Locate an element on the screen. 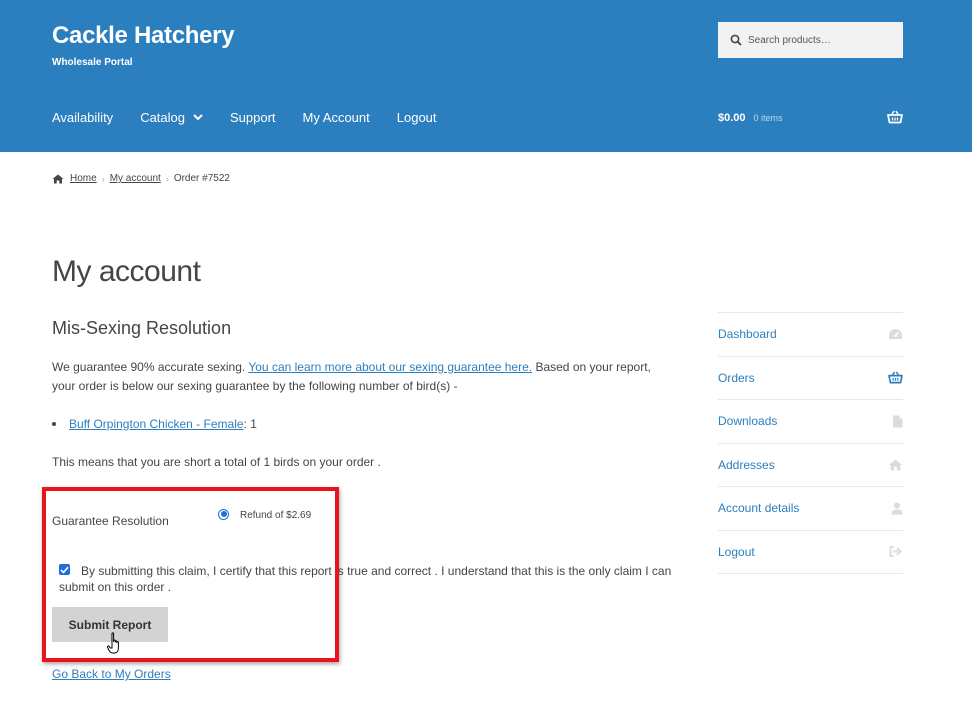 This screenshot has height=714, width=972. file-icon is located at coordinates (898, 421).